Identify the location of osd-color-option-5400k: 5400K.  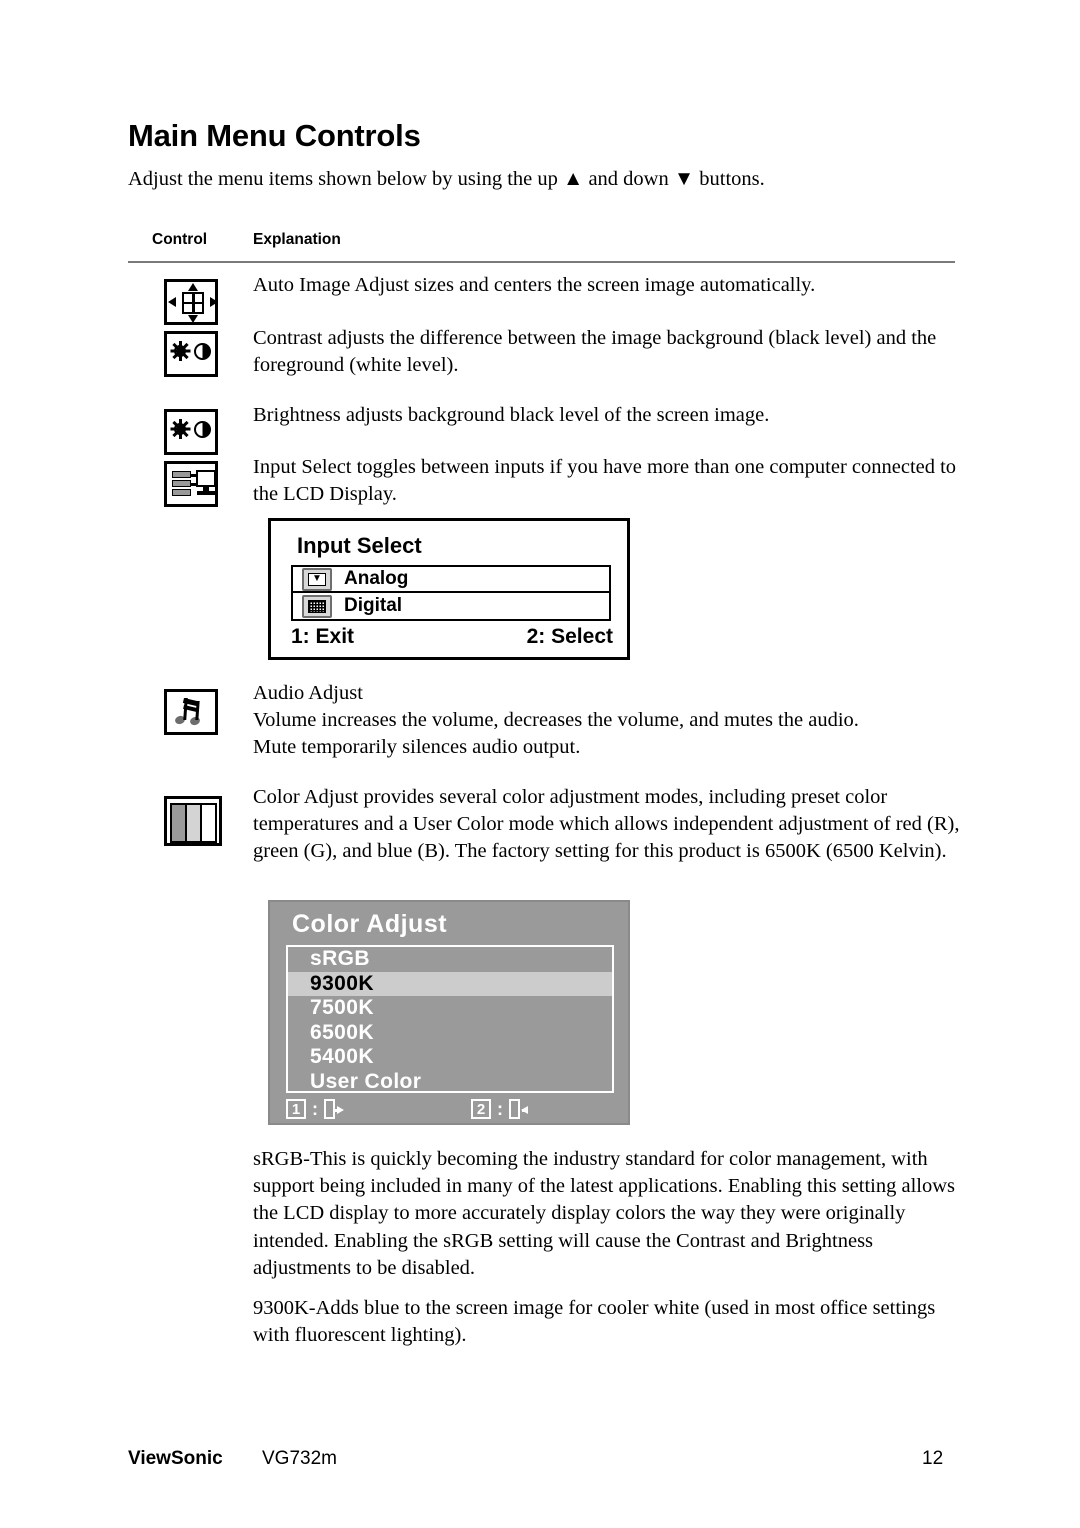
(450, 1057).